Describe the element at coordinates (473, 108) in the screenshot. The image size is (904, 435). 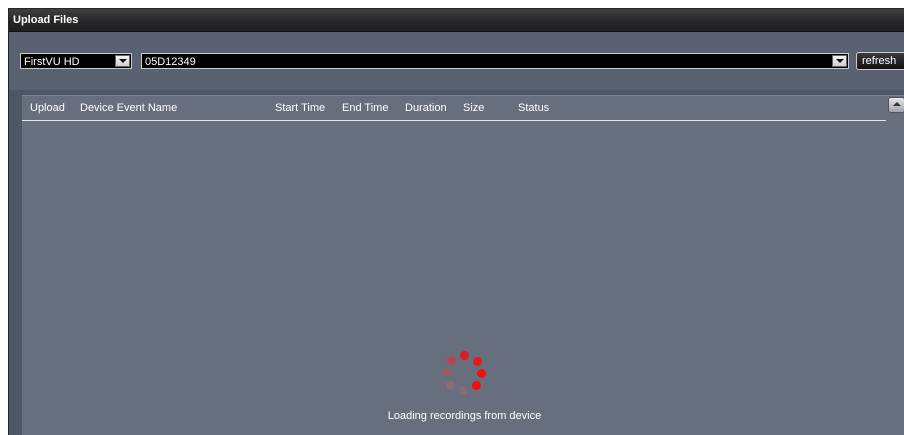
I see `column-header-size: Size` at that location.